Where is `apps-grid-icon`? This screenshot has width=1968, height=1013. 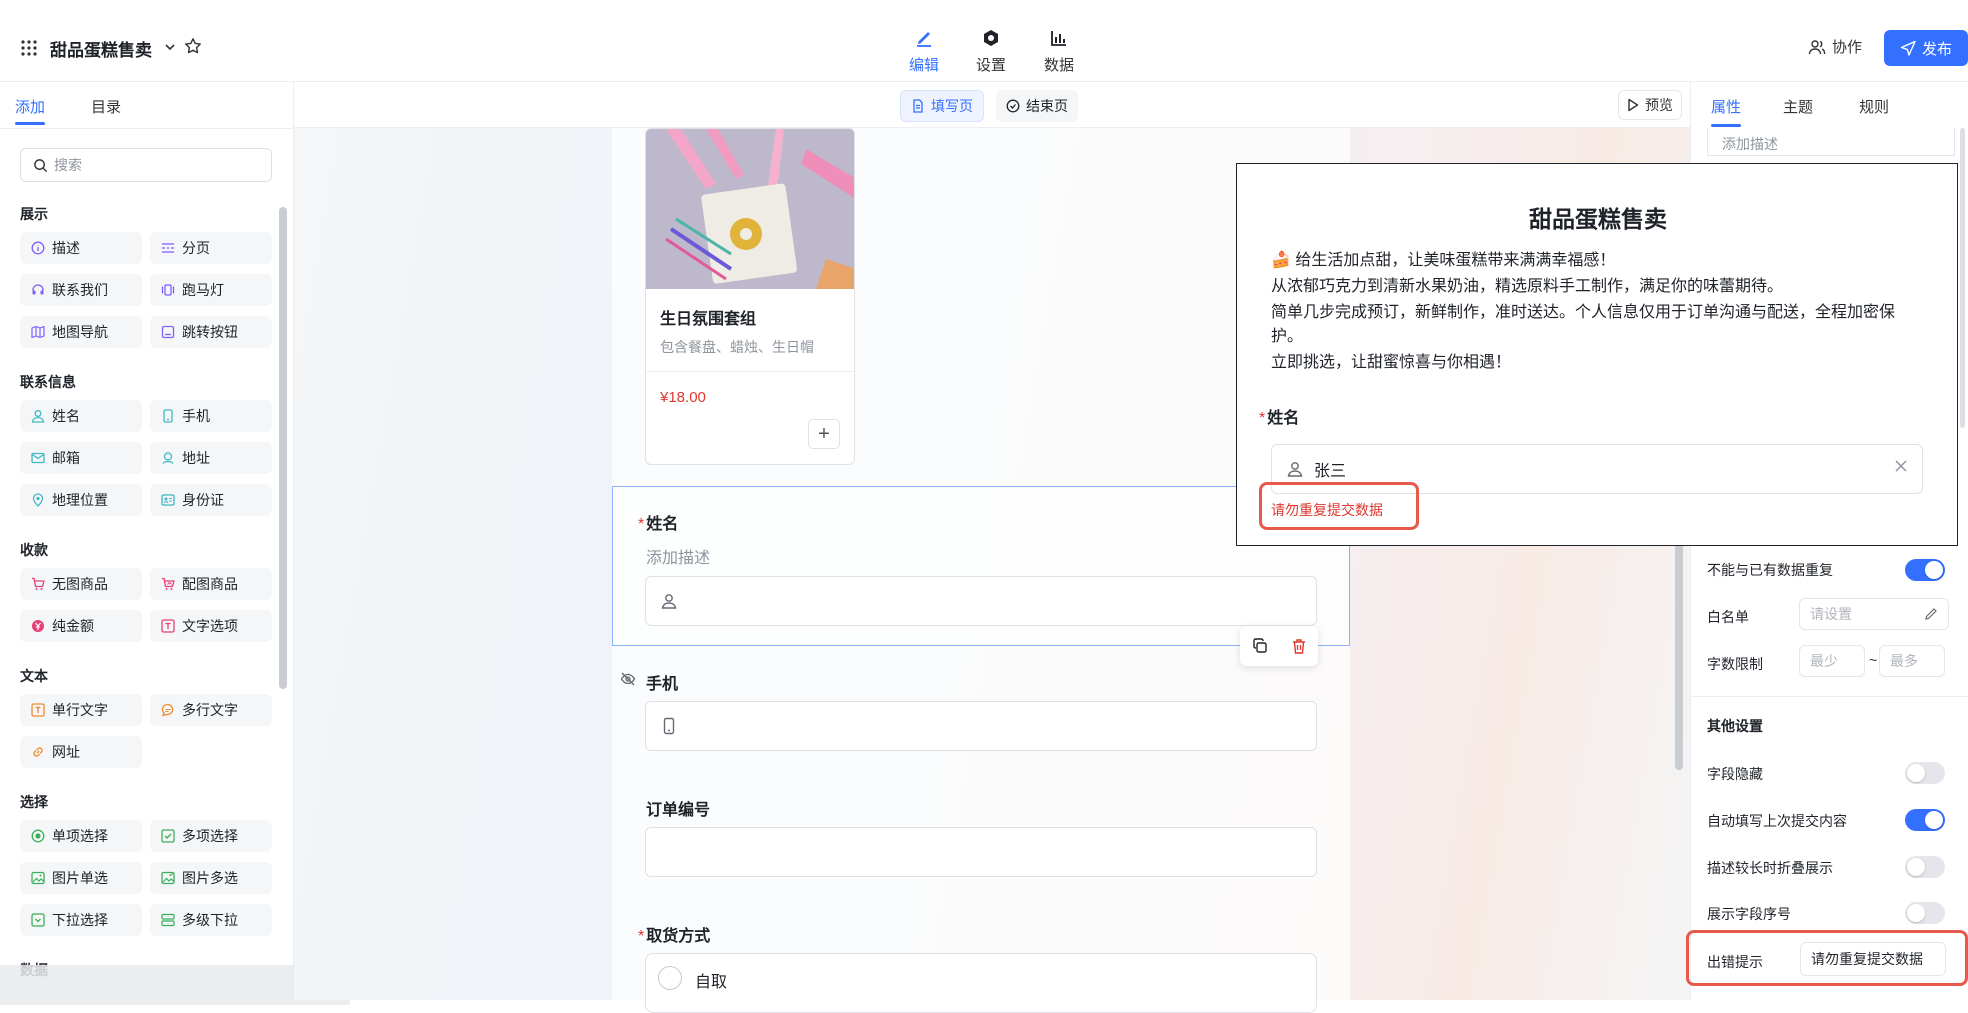
apps-grid-icon is located at coordinates (29, 48).